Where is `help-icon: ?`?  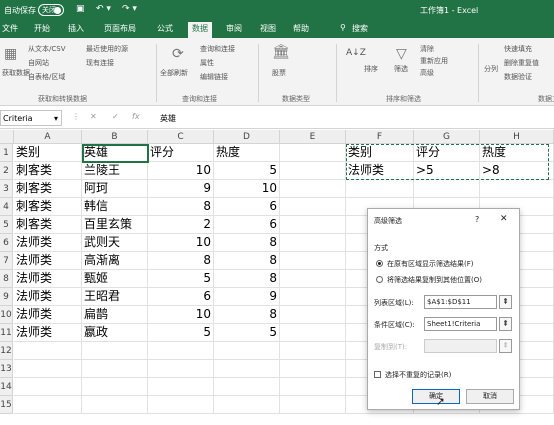
help-icon: ? is located at coordinates (477, 219).